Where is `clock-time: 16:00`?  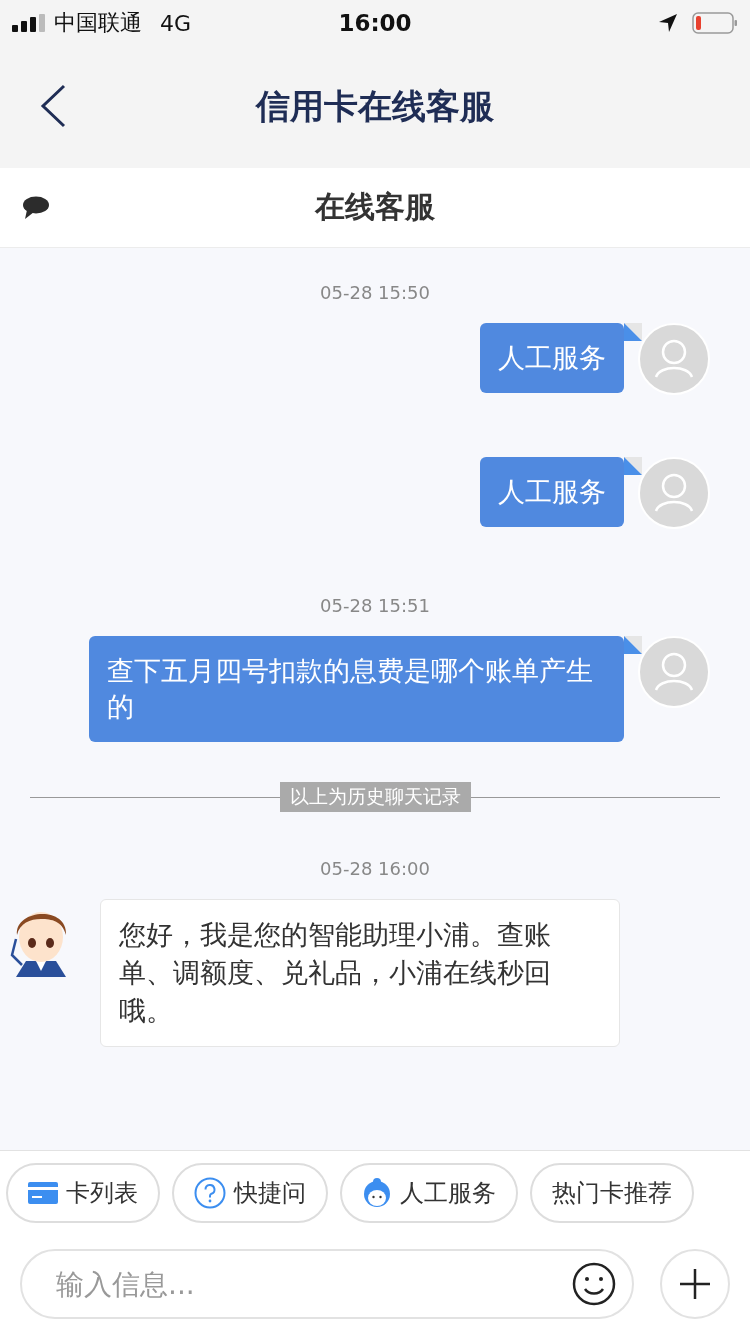
clock-time: 16:00 is located at coordinates (375, 23).